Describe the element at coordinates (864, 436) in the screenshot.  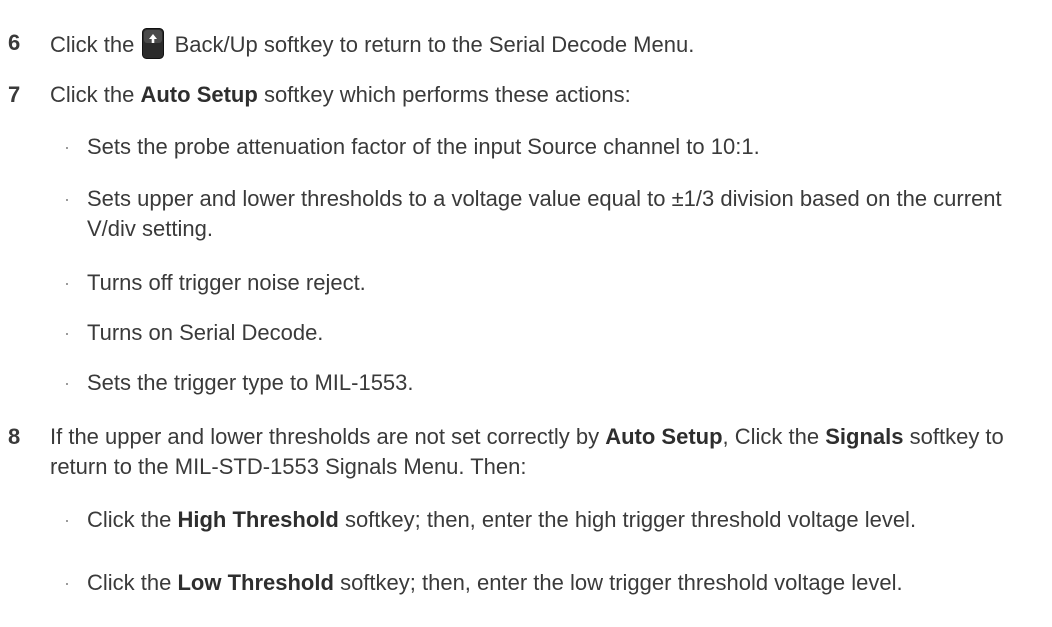
I see `softkey-name: Signals` at that location.